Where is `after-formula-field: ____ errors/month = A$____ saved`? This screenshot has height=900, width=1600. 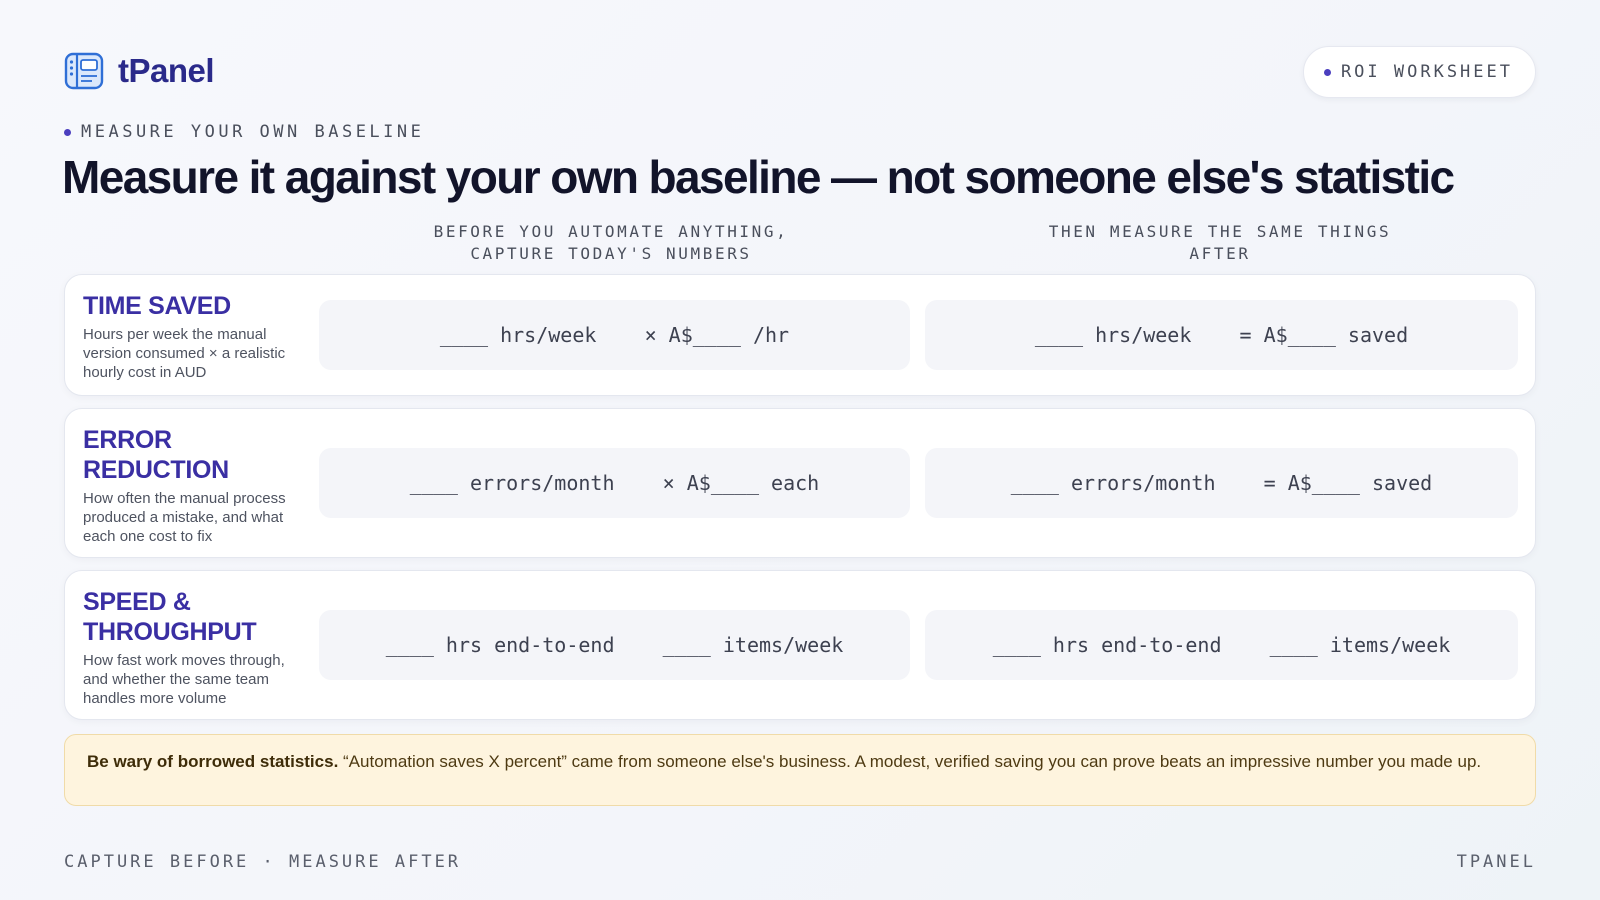
after-formula-field: ____ errors/month = A$____ saved is located at coordinates (1221, 483).